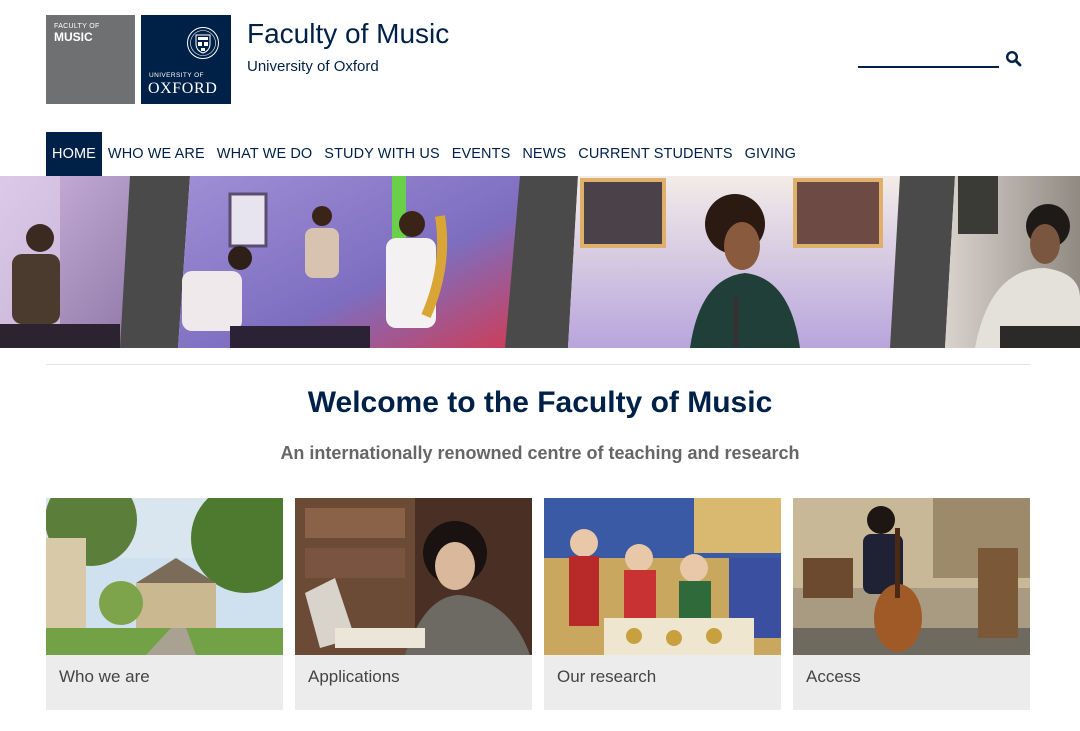 The width and height of the screenshot is (1080, 731). Describe the element at coordinates (413, 682) in the screenshot. I see `card-caption-applications: Applications` at that location.